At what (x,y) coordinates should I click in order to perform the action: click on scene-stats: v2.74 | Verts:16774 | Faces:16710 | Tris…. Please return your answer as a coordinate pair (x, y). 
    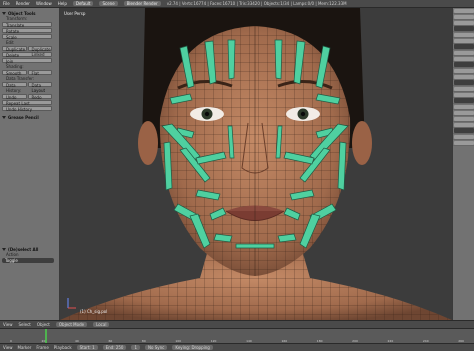
    Looking at the image, I should click on (256, 3).